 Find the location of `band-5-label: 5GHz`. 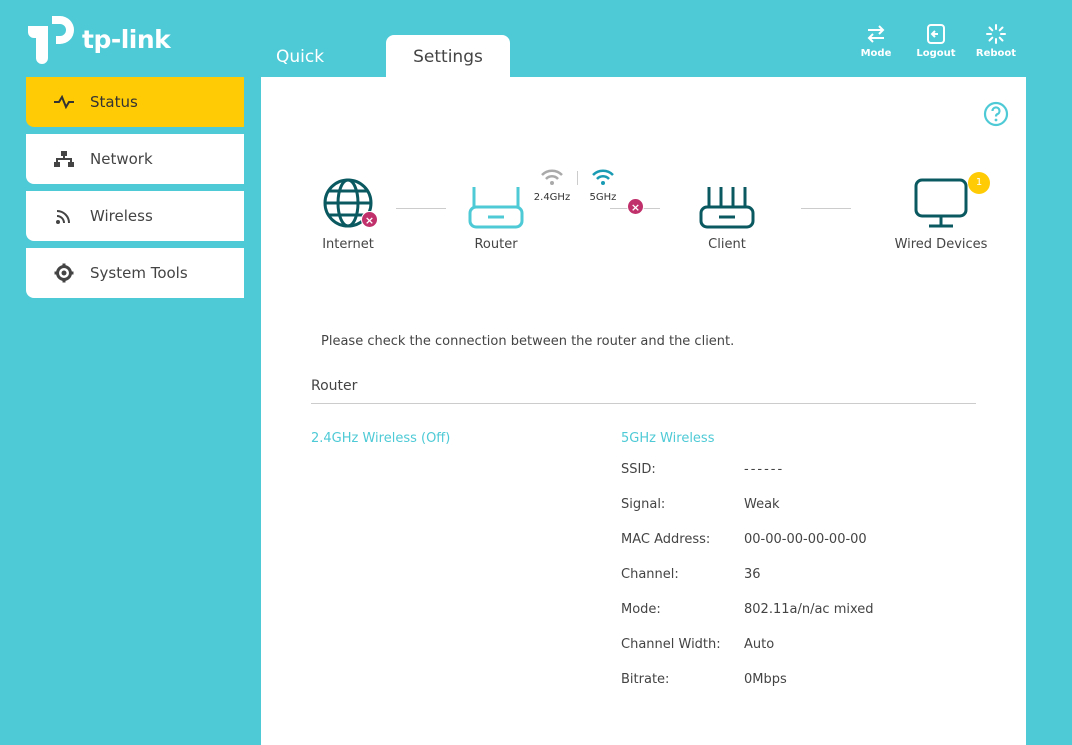

band-5-label: 5GHz is located at coordinates (603, 197).